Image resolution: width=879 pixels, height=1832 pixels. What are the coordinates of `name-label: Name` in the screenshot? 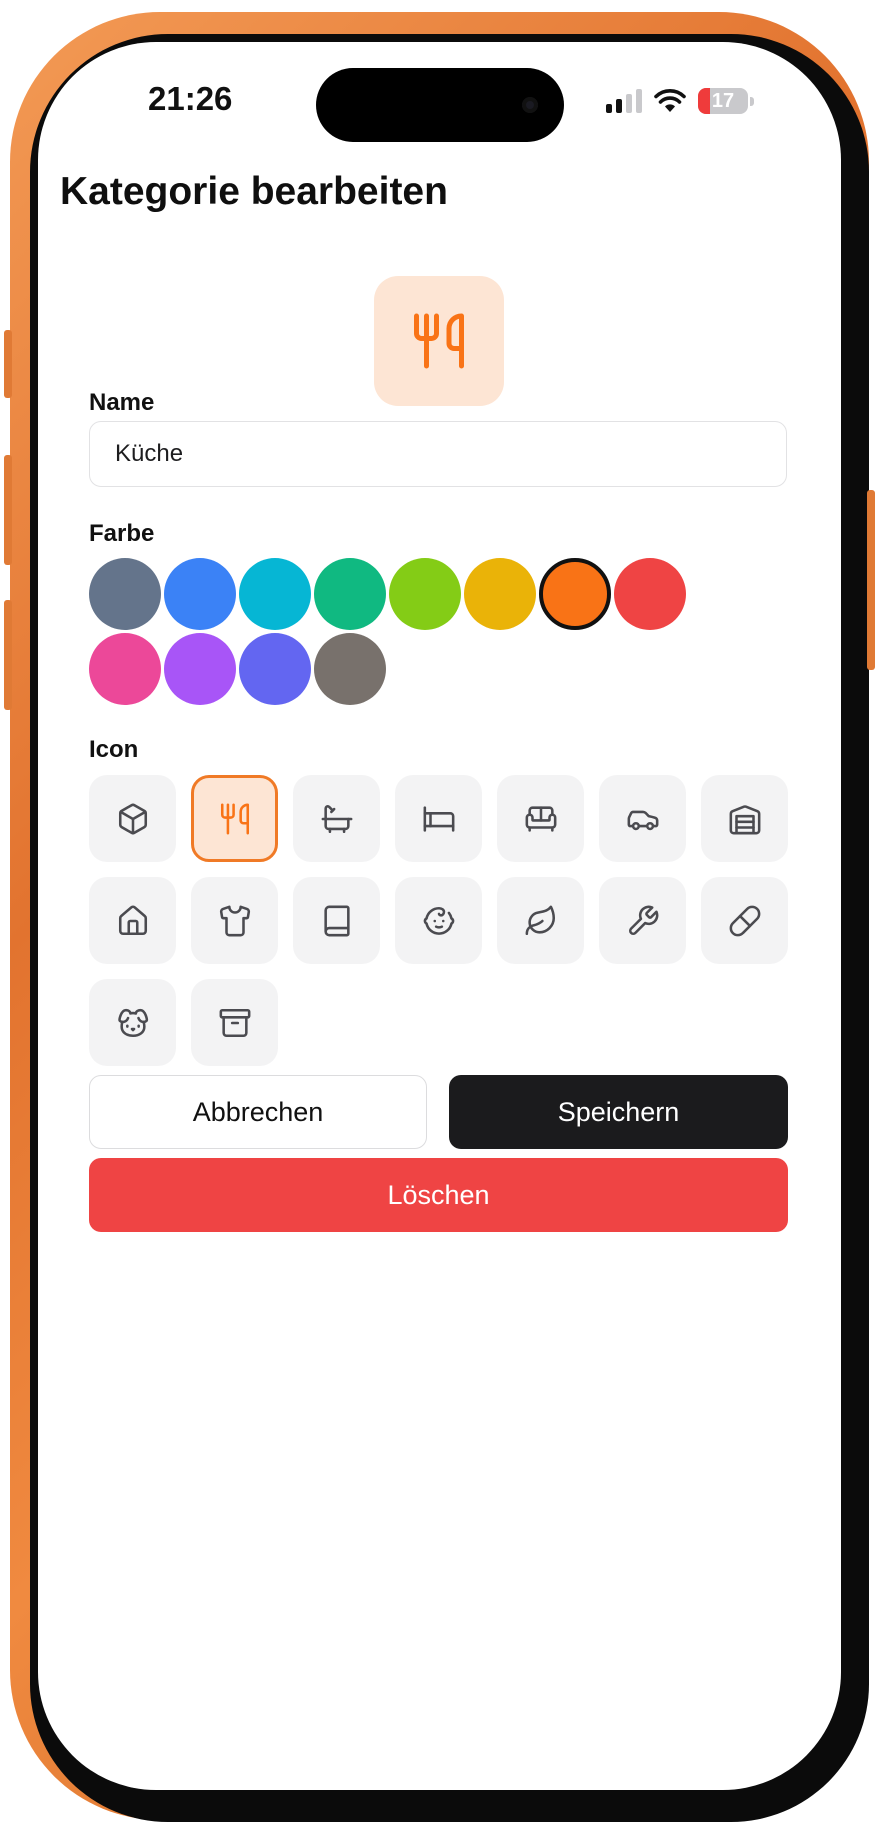 It's located at (122, 402).